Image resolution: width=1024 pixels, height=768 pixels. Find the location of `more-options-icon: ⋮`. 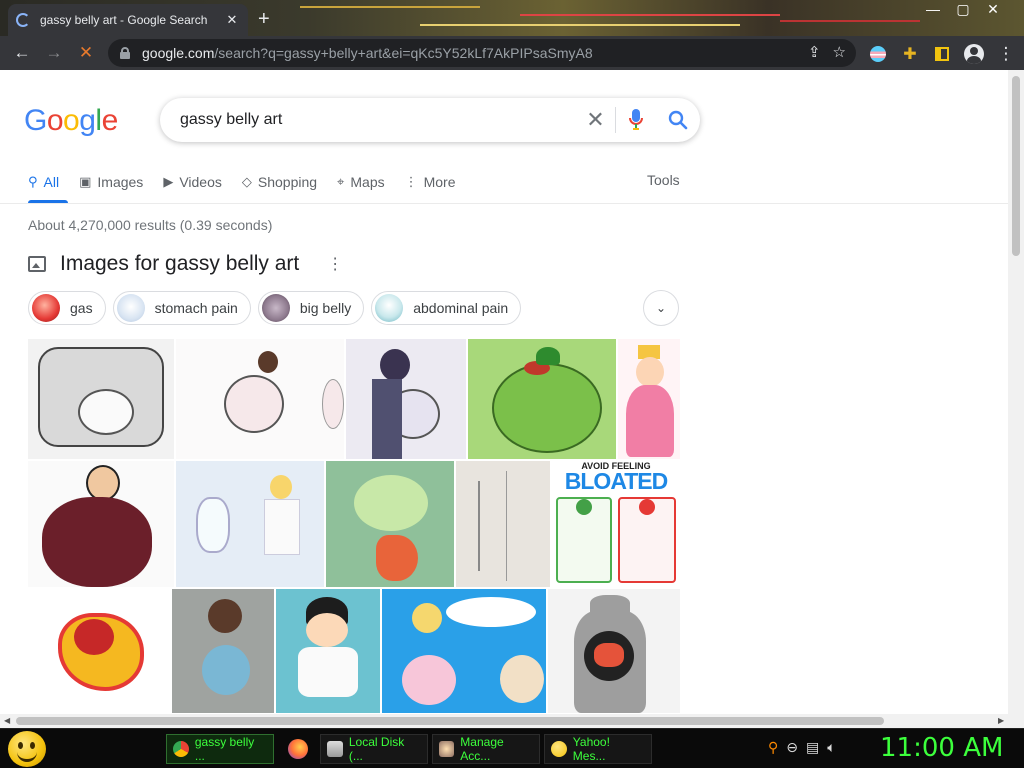

more-options-icon: ⋮ is located at coordinates (335, 264).